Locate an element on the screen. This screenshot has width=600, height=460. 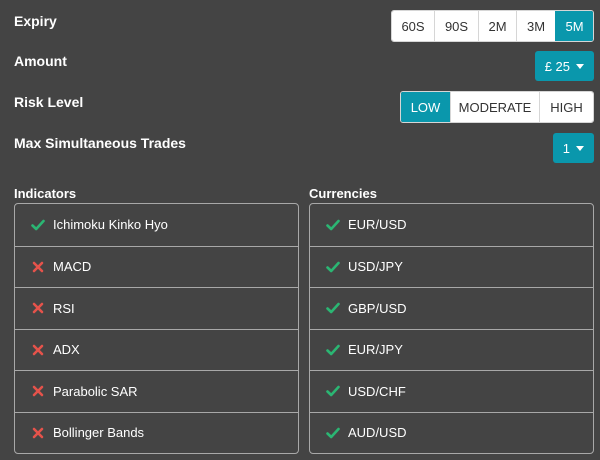
risk-option-high: HIGH is located at coordinates (566, 107).